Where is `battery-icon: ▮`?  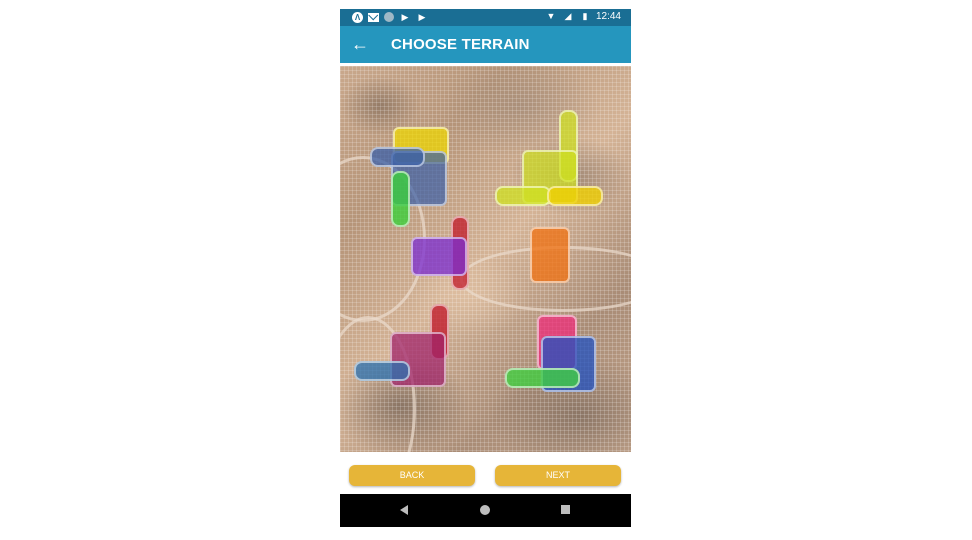 battery-icon: ▮ is located at coordinates (585, 15).